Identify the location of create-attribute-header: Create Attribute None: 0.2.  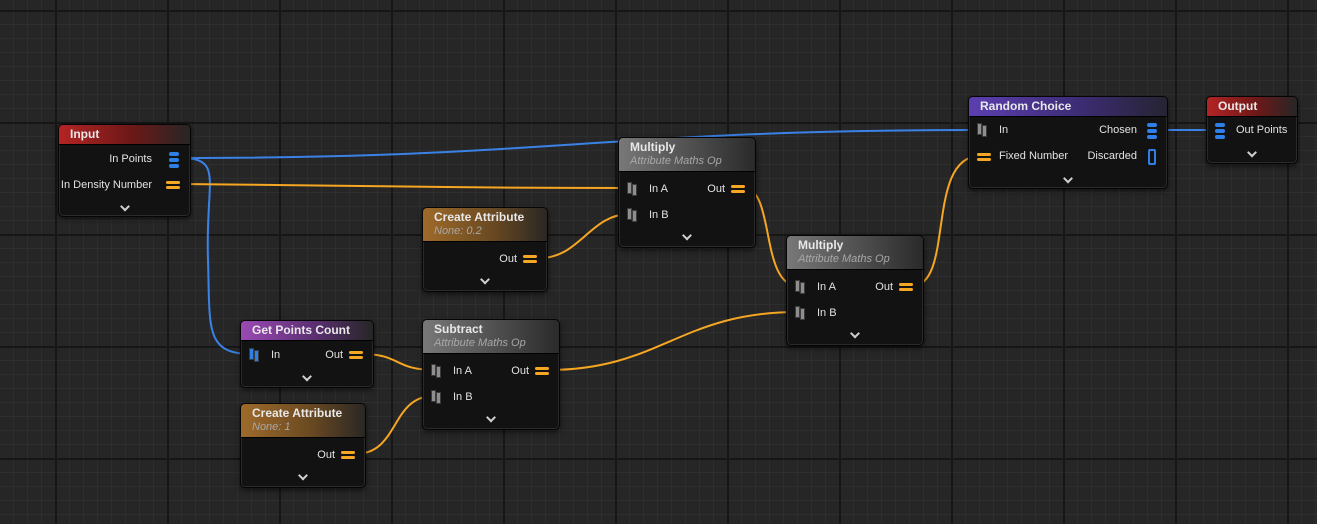
(485, 225).